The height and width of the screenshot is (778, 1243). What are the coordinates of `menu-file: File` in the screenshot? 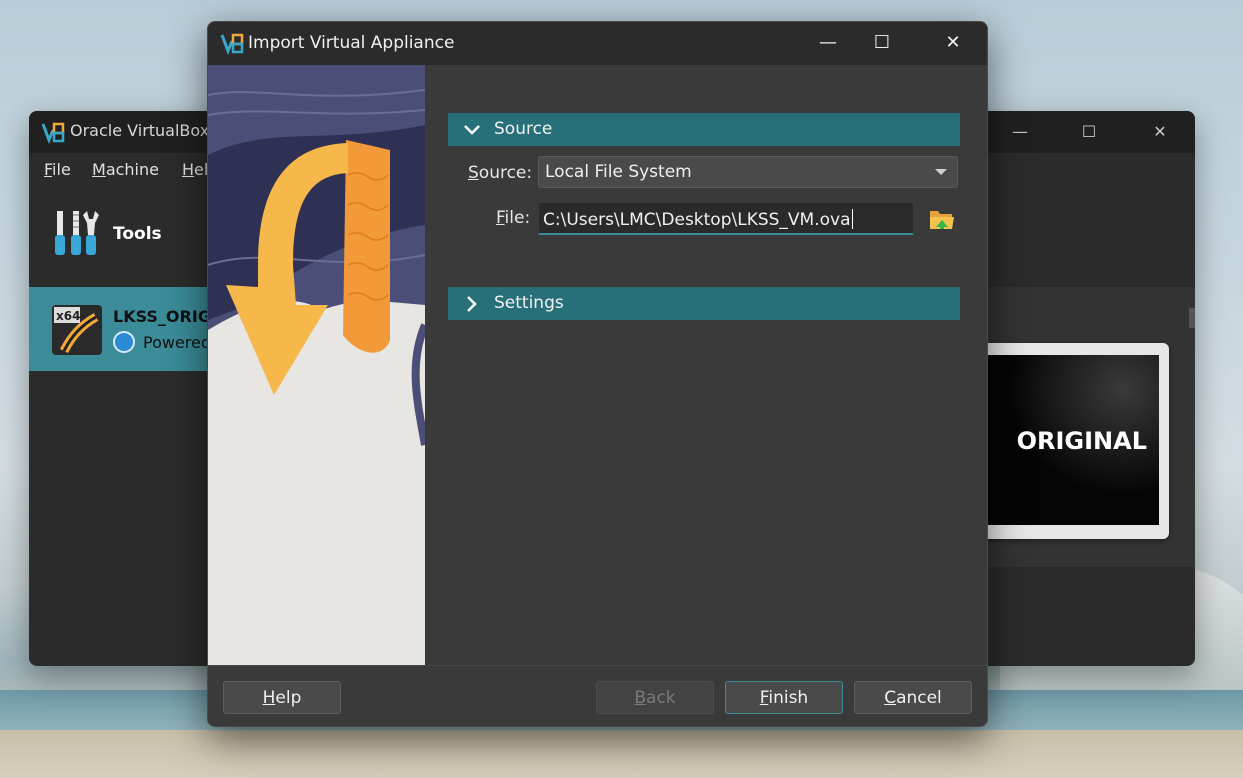 It's located at (57, 169).